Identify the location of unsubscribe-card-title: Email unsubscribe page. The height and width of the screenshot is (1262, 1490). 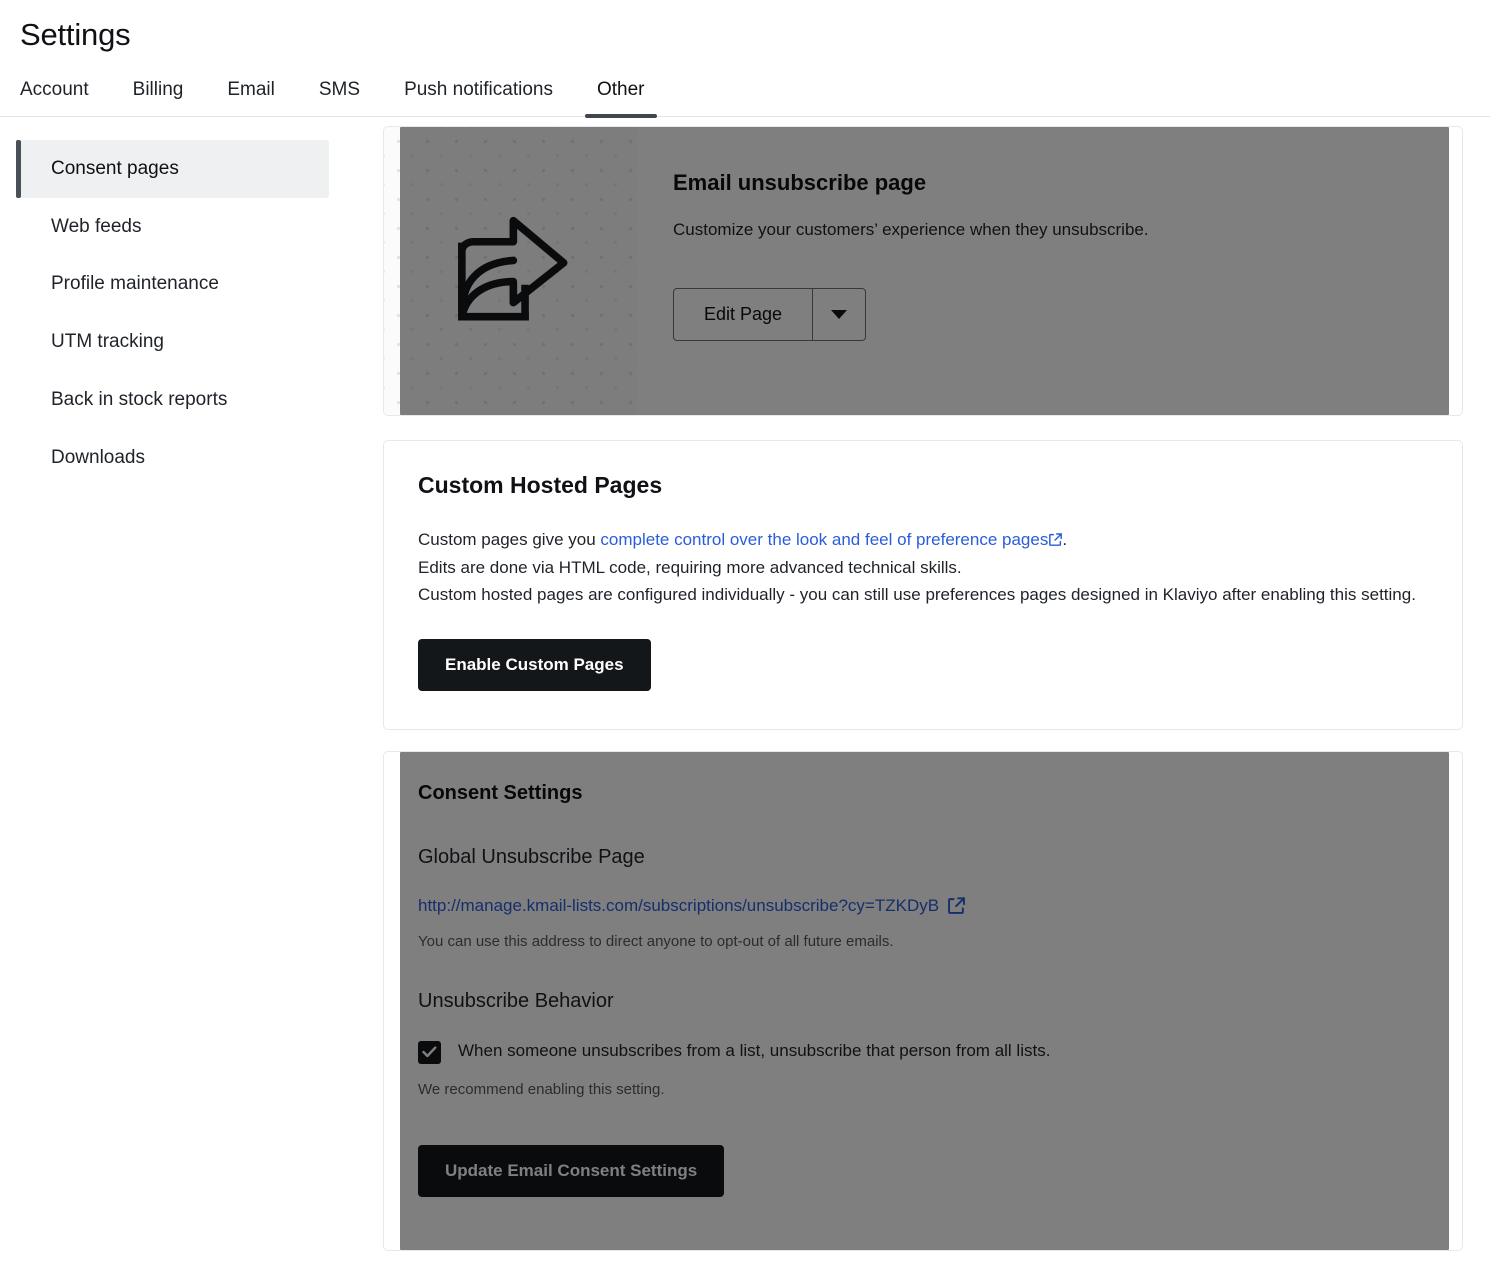
(800, 182).